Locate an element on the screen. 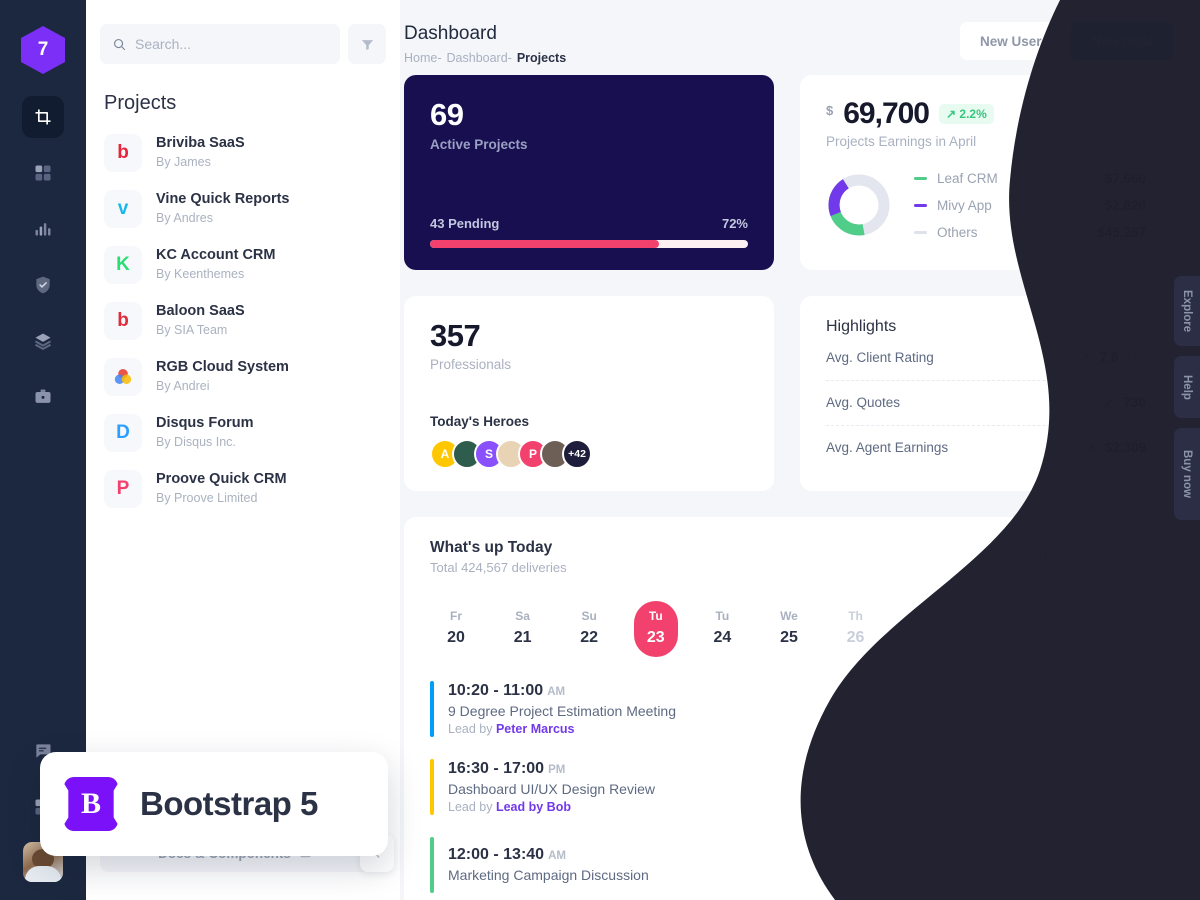  list-item: D Disqus Forum By Disqus Inc. is located at coordinates (252, 433).